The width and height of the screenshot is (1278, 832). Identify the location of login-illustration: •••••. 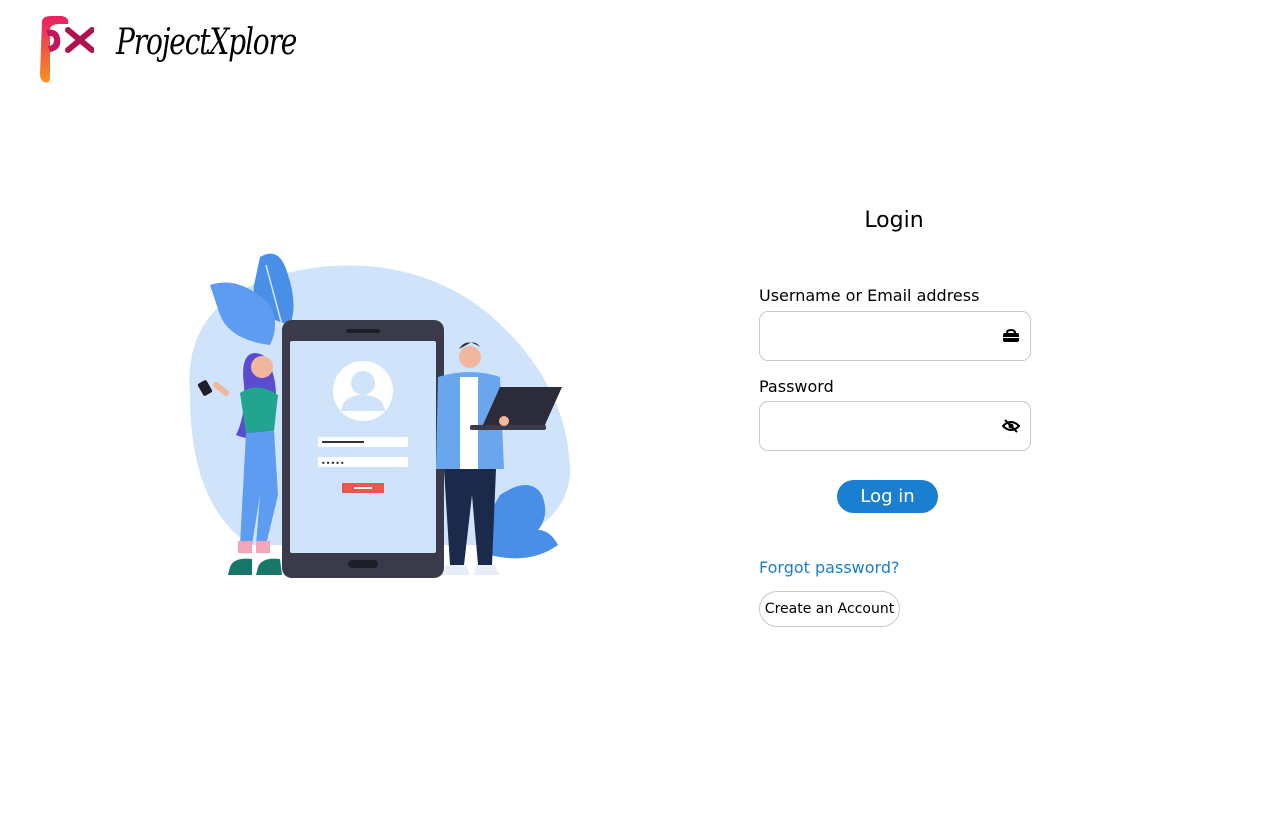
(380, 415).